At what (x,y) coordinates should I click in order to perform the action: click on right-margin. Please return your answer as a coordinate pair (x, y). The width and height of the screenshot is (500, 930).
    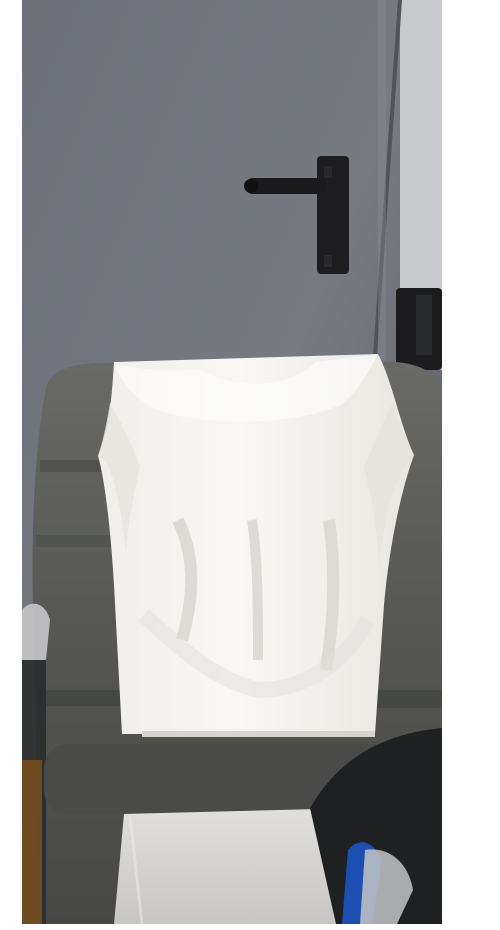
    Looking at the image, I should click on (471, 465).